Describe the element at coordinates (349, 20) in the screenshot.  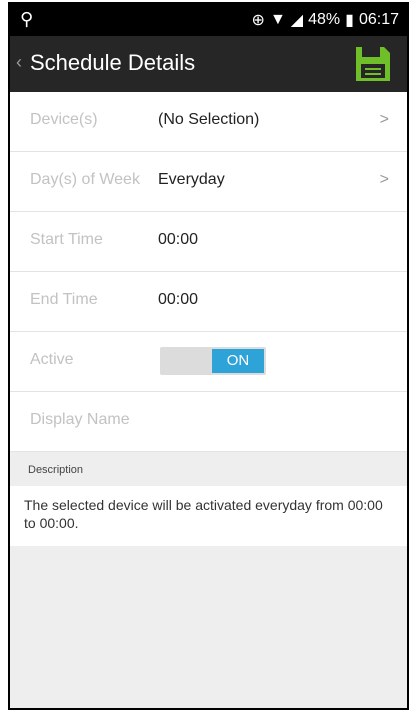
I see `battery-icon: ▮` at that location.